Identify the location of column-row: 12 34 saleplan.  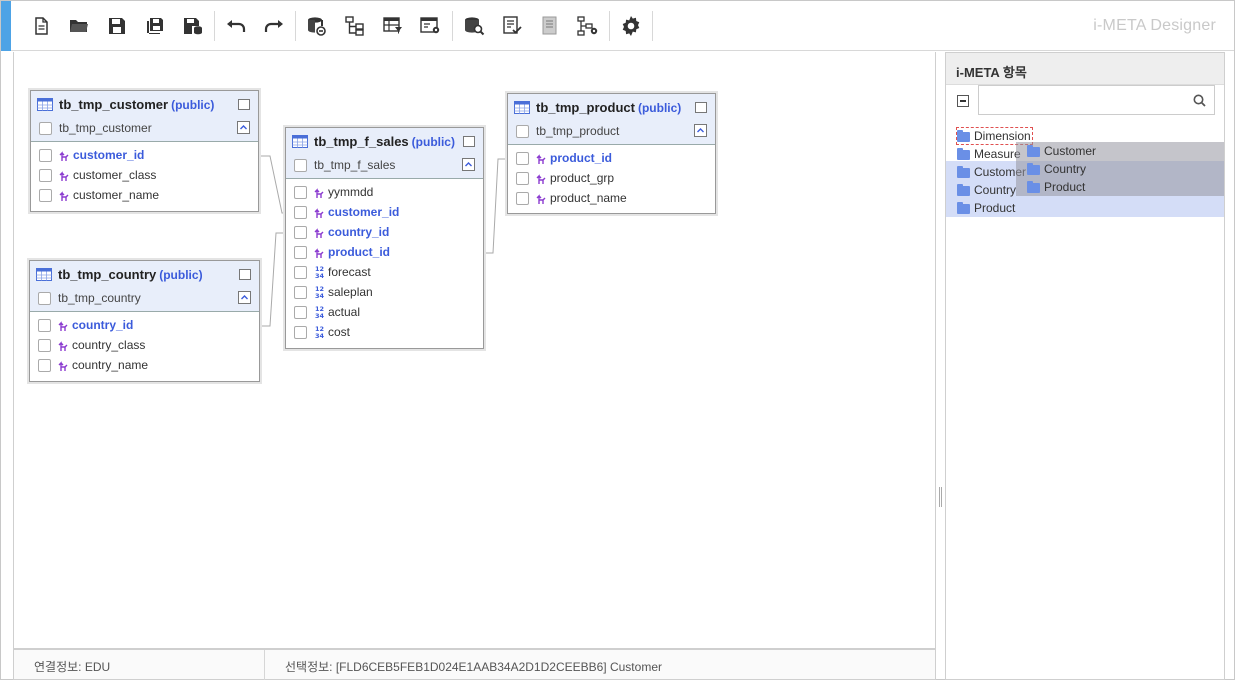
(384, 292).